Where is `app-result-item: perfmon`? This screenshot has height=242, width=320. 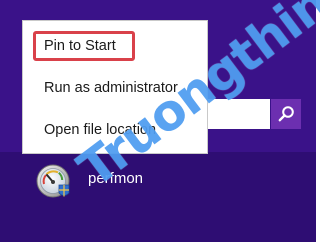 app-result-item: perfmon is located at coordinates (106, 183).